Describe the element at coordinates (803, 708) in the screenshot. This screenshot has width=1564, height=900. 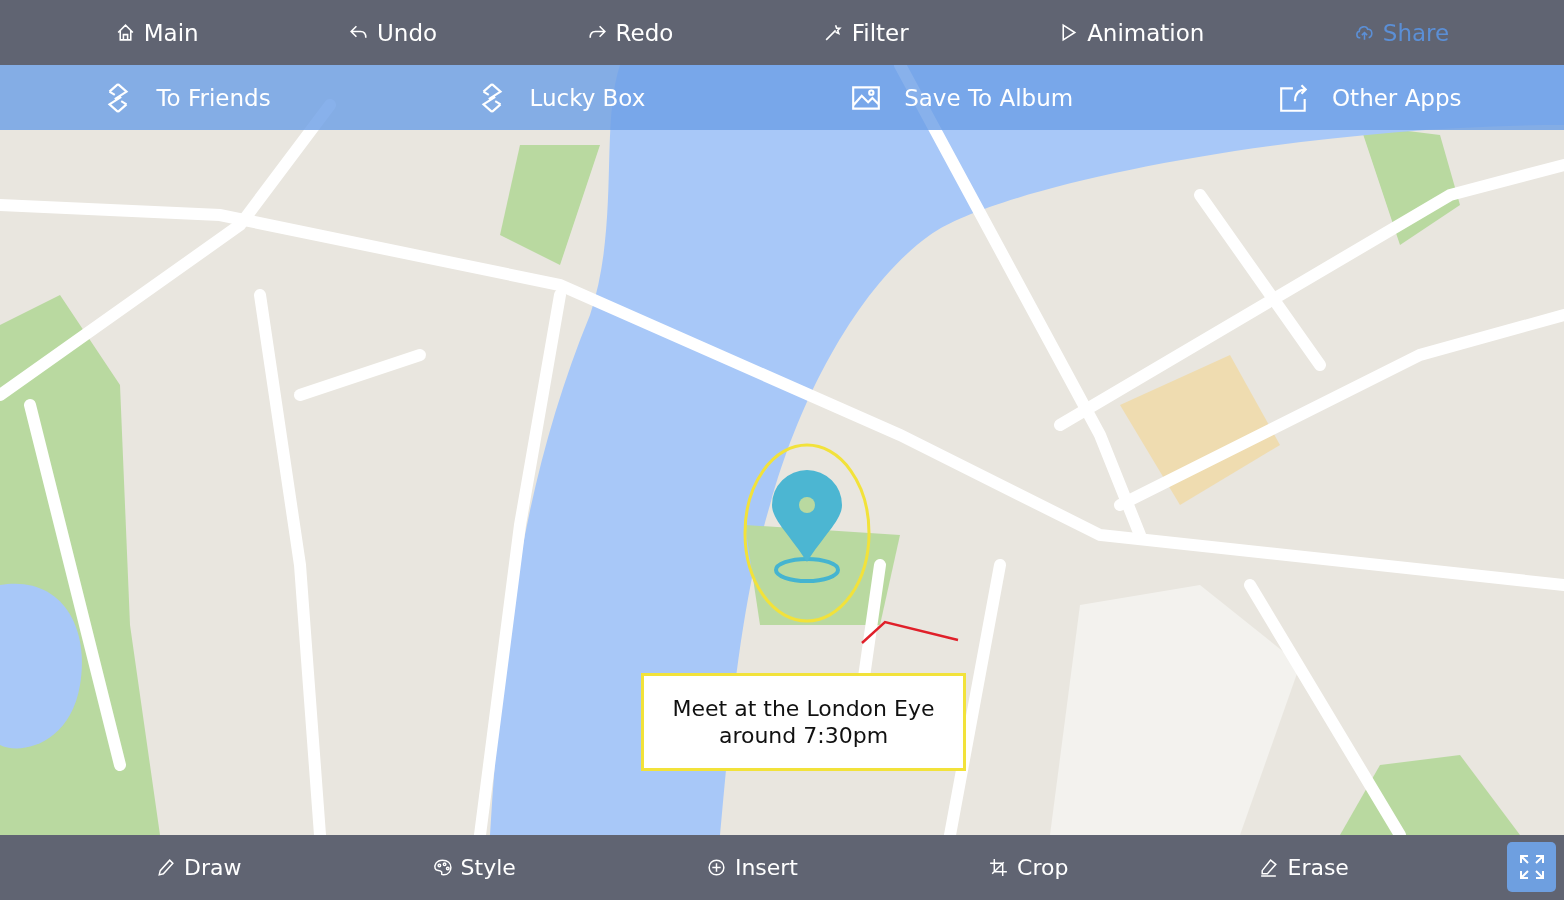
I see `note-text: Meet at the London Eye` at that location.